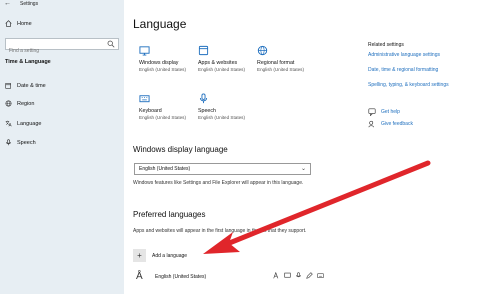 This screenshot has height=294, width=496. I want to click on sidebar-item-speech: Speech, so click(20, 142).